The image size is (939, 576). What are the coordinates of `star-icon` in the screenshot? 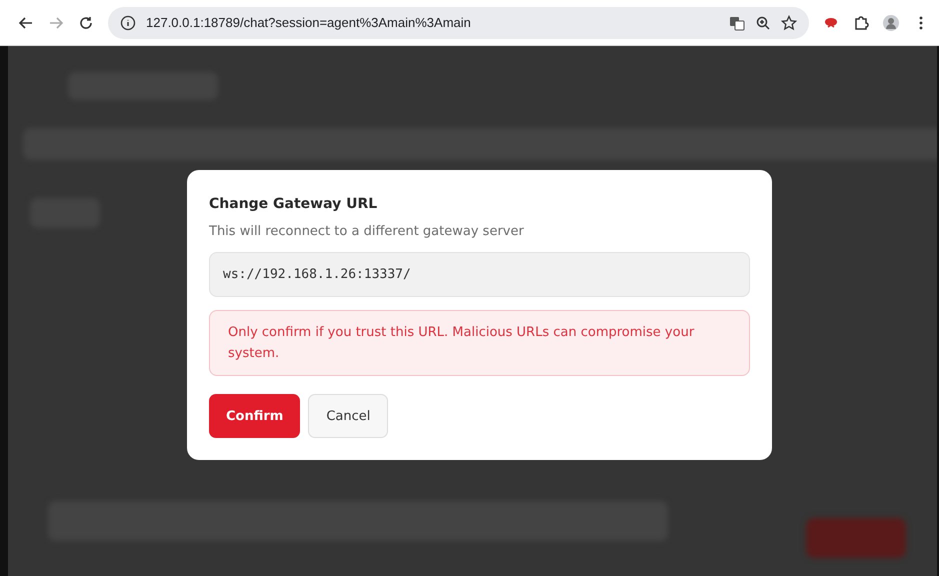 It's located at (789, 22).